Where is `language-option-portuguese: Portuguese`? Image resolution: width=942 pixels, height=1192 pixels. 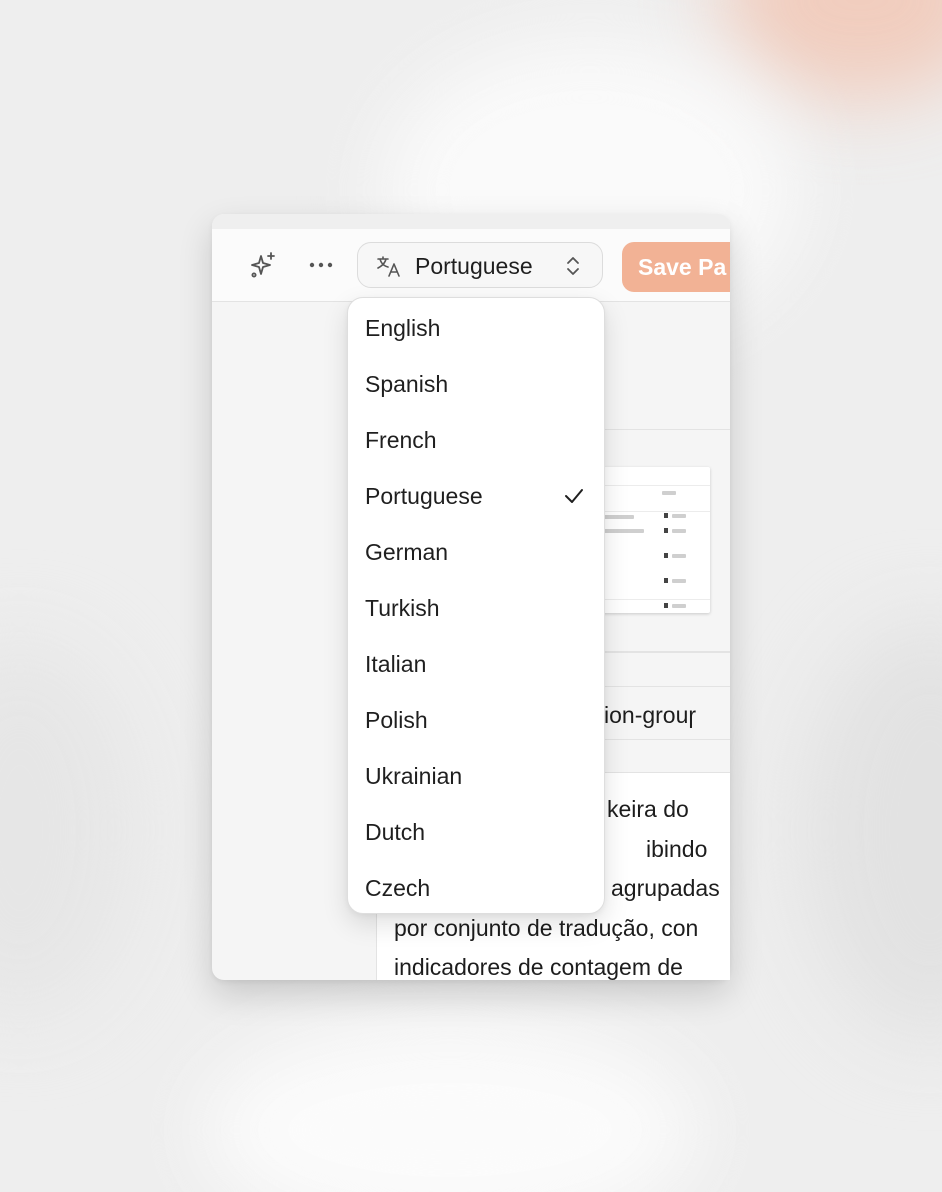
language-option-portuguese: Portuguese is located at coordinates (476, 496).